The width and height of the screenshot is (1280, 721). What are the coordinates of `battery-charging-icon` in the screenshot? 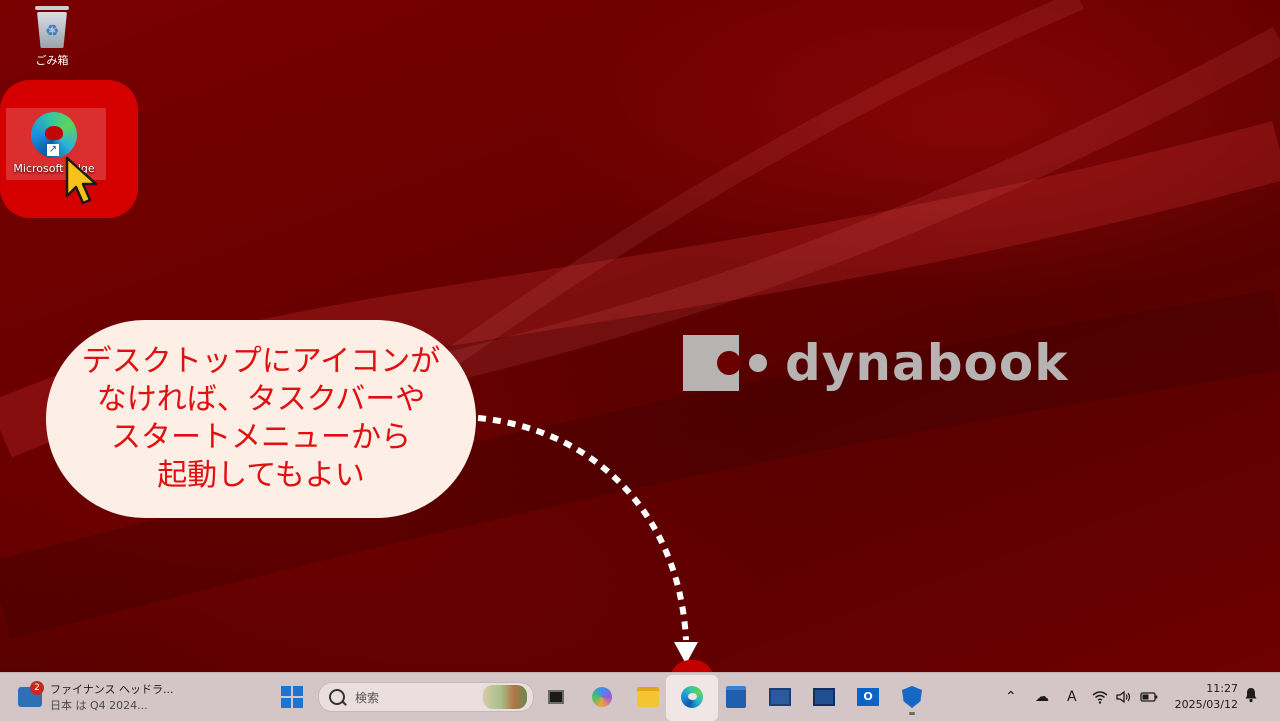 It's located at (1149, 697).